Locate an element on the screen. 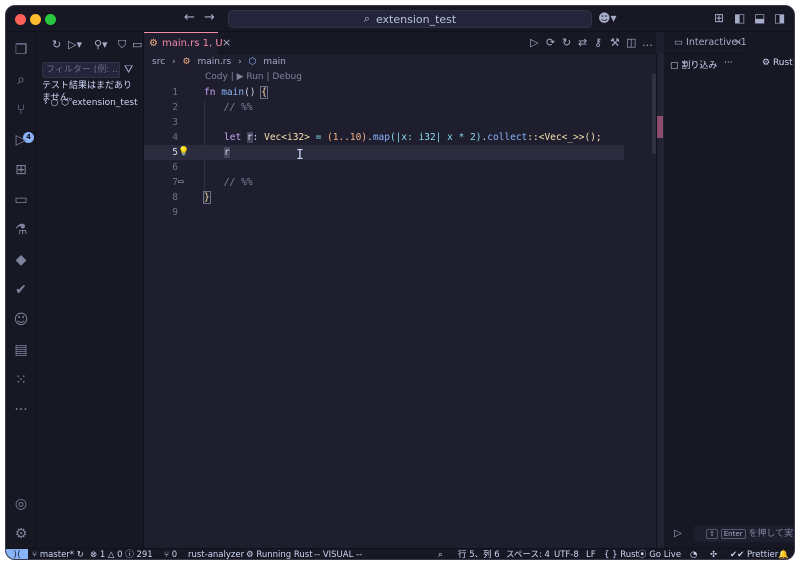  test-status-icon: ○ is located at coordinates (54, 103).